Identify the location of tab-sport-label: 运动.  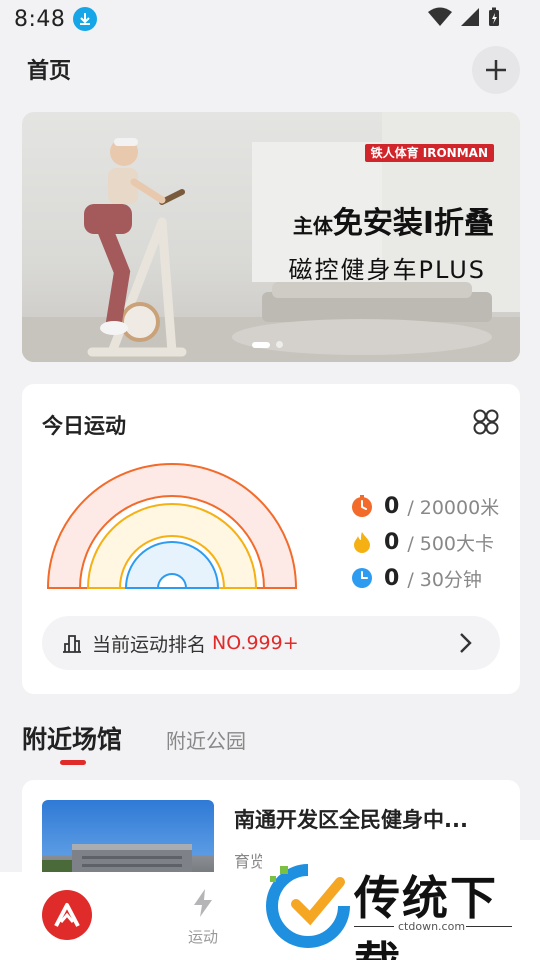
(202, 937).